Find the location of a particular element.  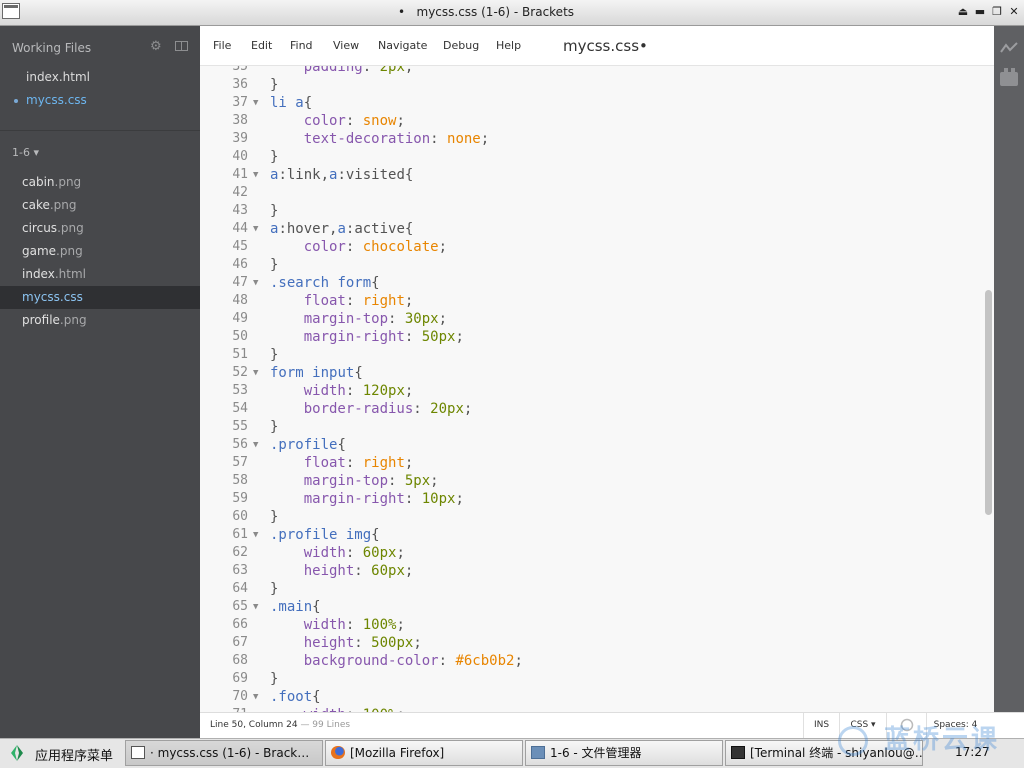

code-line: 56 ▼ .profile{ is located at coordinates (590, 445).